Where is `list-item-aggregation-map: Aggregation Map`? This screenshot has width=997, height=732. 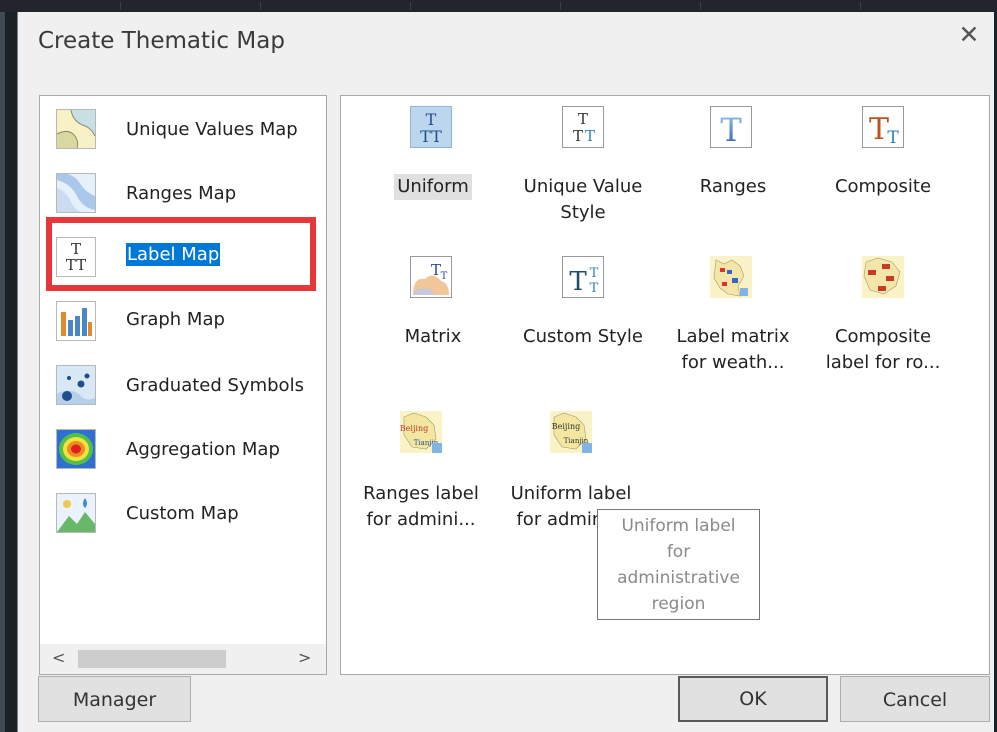 list-item-aggregation-map: Aggregation Map is located at coordinates (183, 453).